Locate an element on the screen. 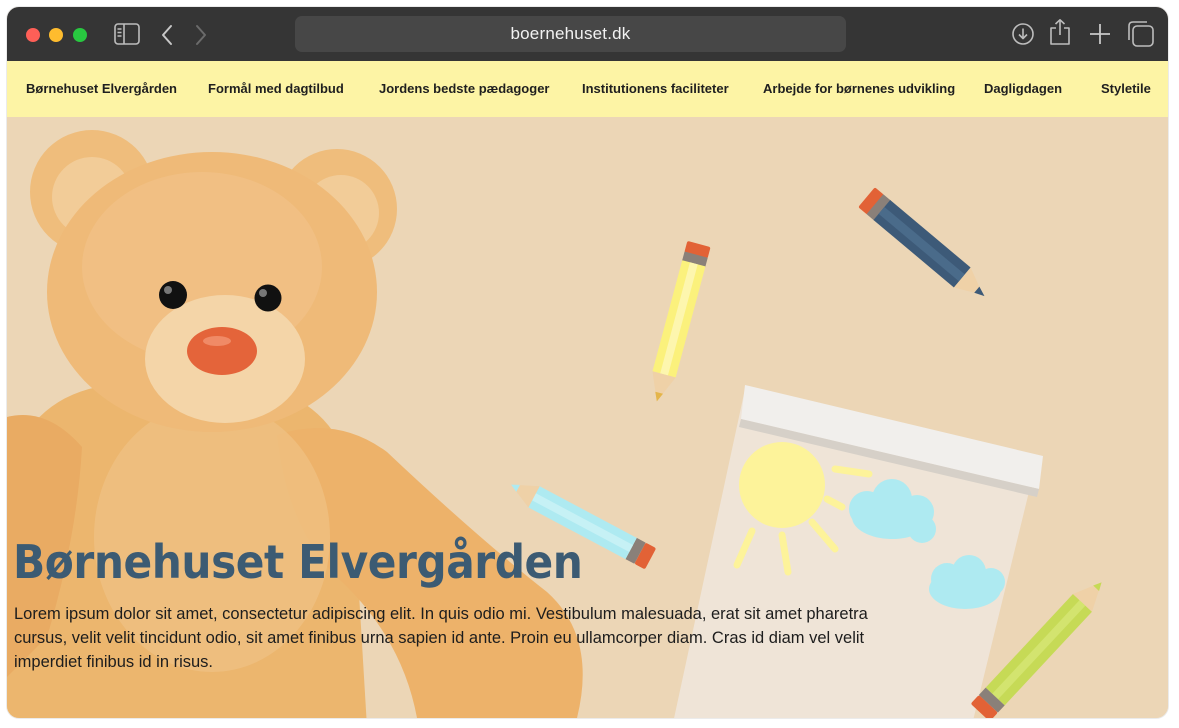 This screenshot has width=1179, height=728. back-icon is located at coordinates (167, 35).